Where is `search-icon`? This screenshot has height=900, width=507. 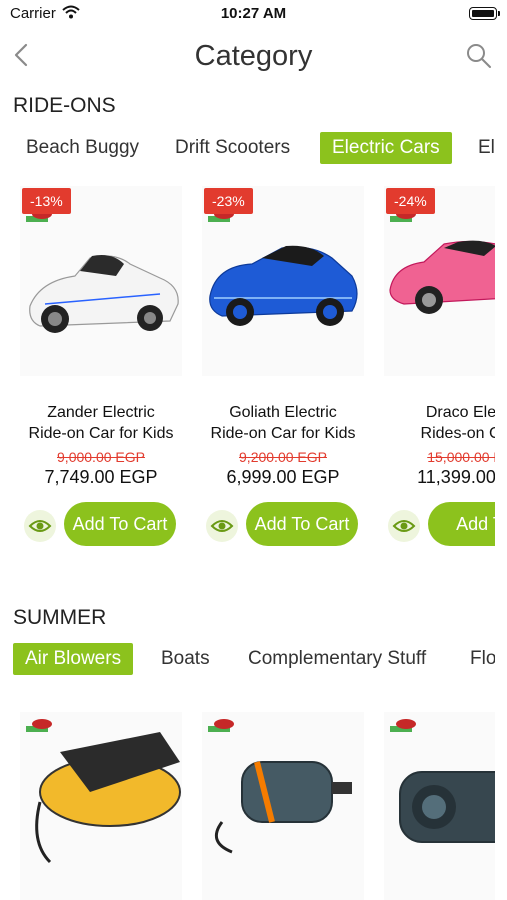 search-icon is located at coordinates (479, 56).